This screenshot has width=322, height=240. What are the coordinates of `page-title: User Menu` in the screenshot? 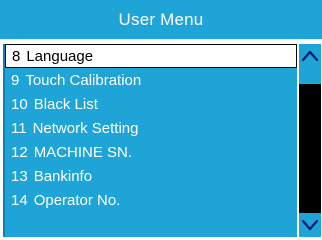 It's located at (161, 19).